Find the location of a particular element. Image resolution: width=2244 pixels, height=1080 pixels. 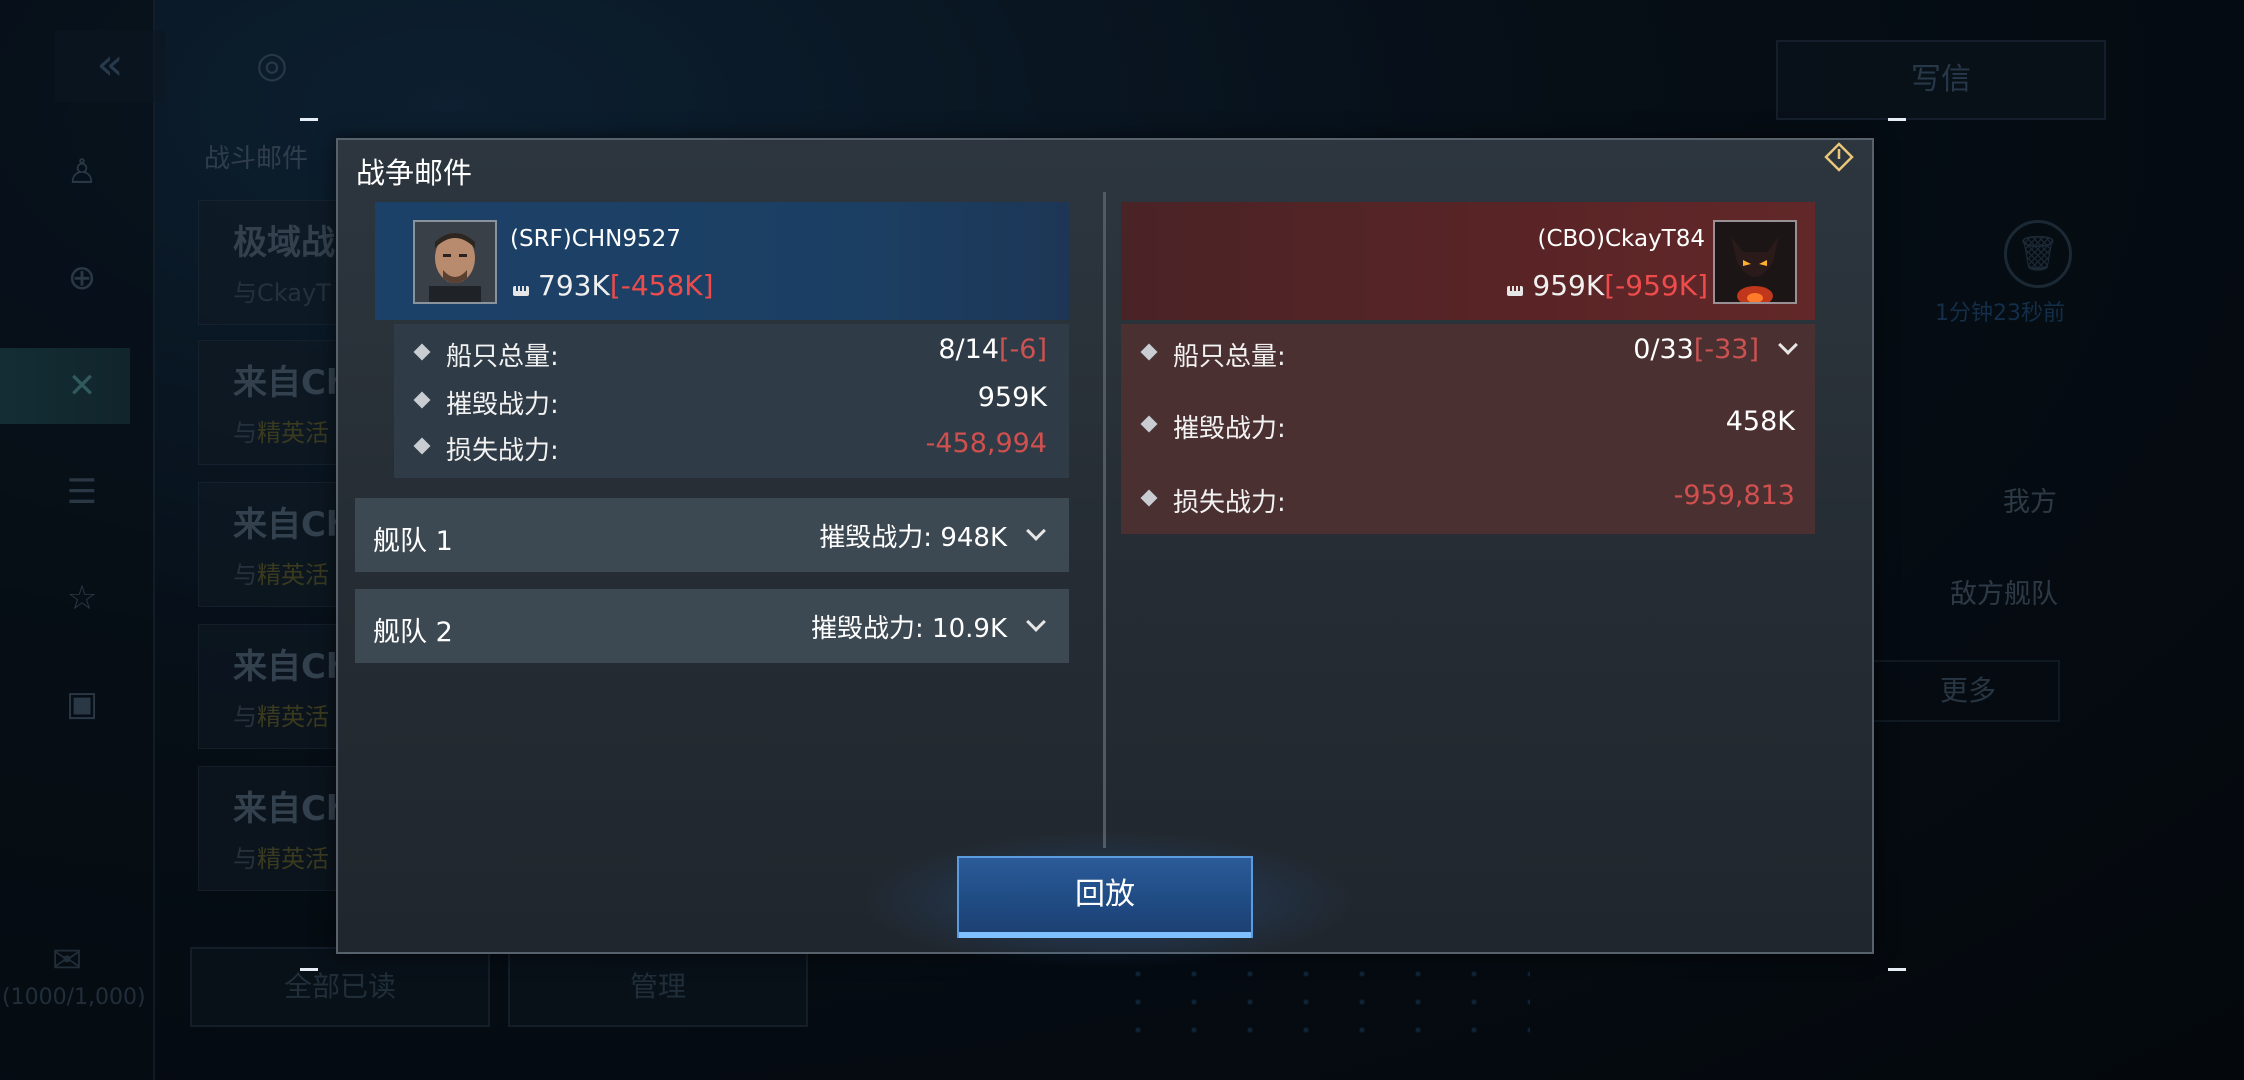

stat-value: 959K is located at coordinates (1012, 397).